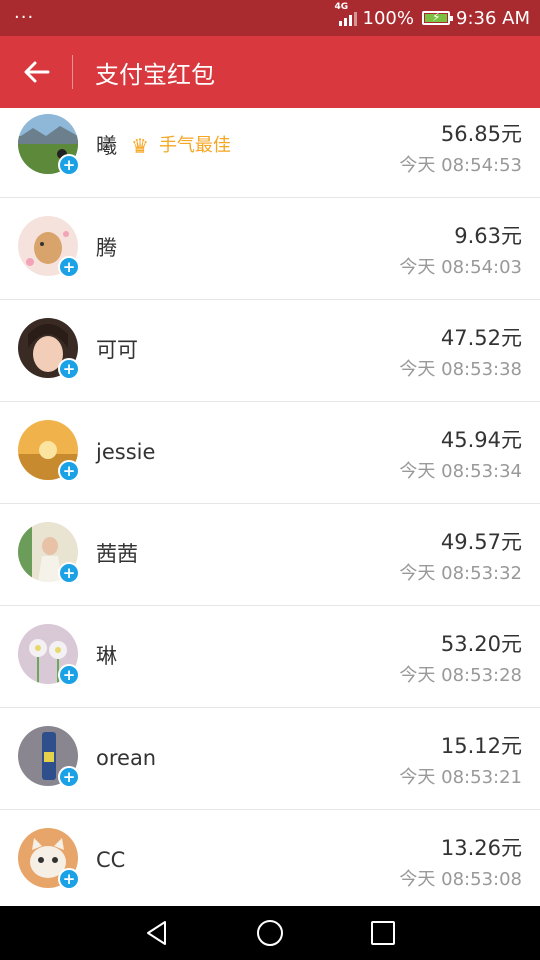 This screenshot has height=960, width=540. What do you see at coordinates (460, 879) in the screenshot?
I see `timestamp: 今天 08:53:08` at bounding box center [460, 879].